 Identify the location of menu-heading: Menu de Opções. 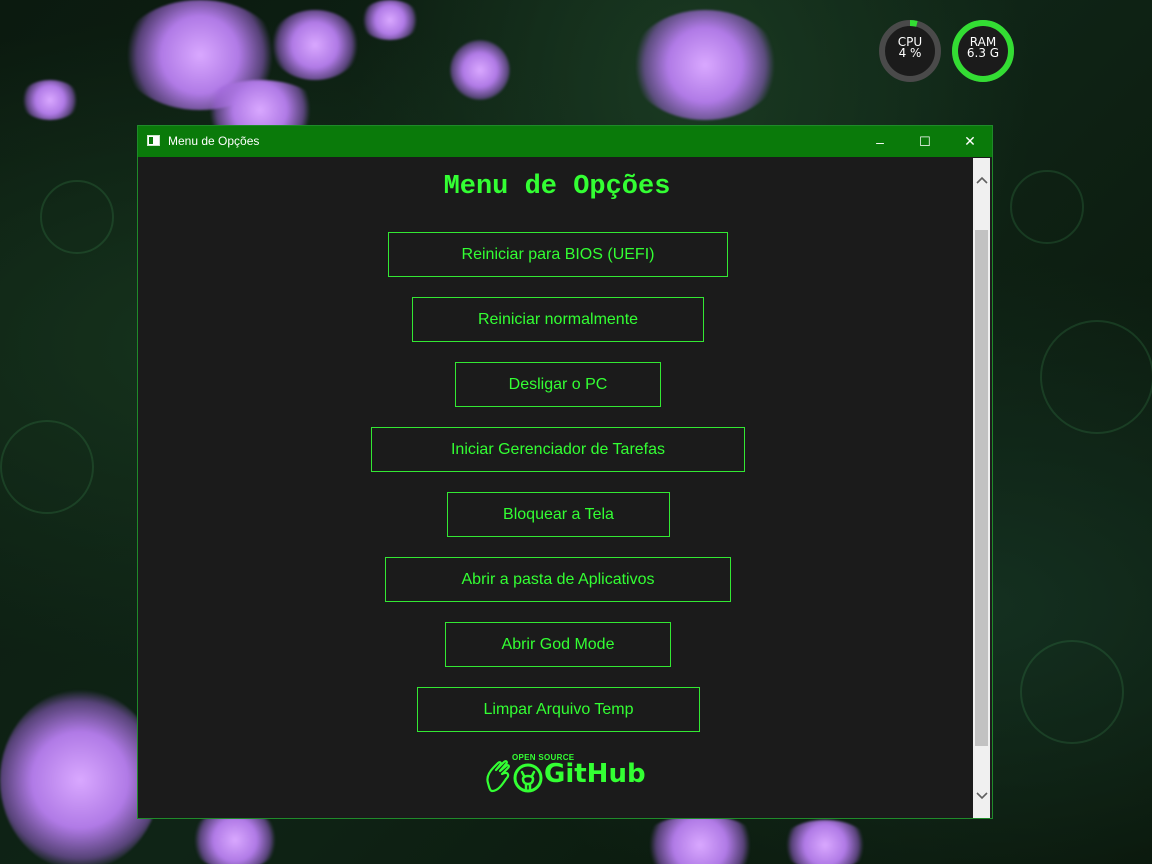
(557, 187).